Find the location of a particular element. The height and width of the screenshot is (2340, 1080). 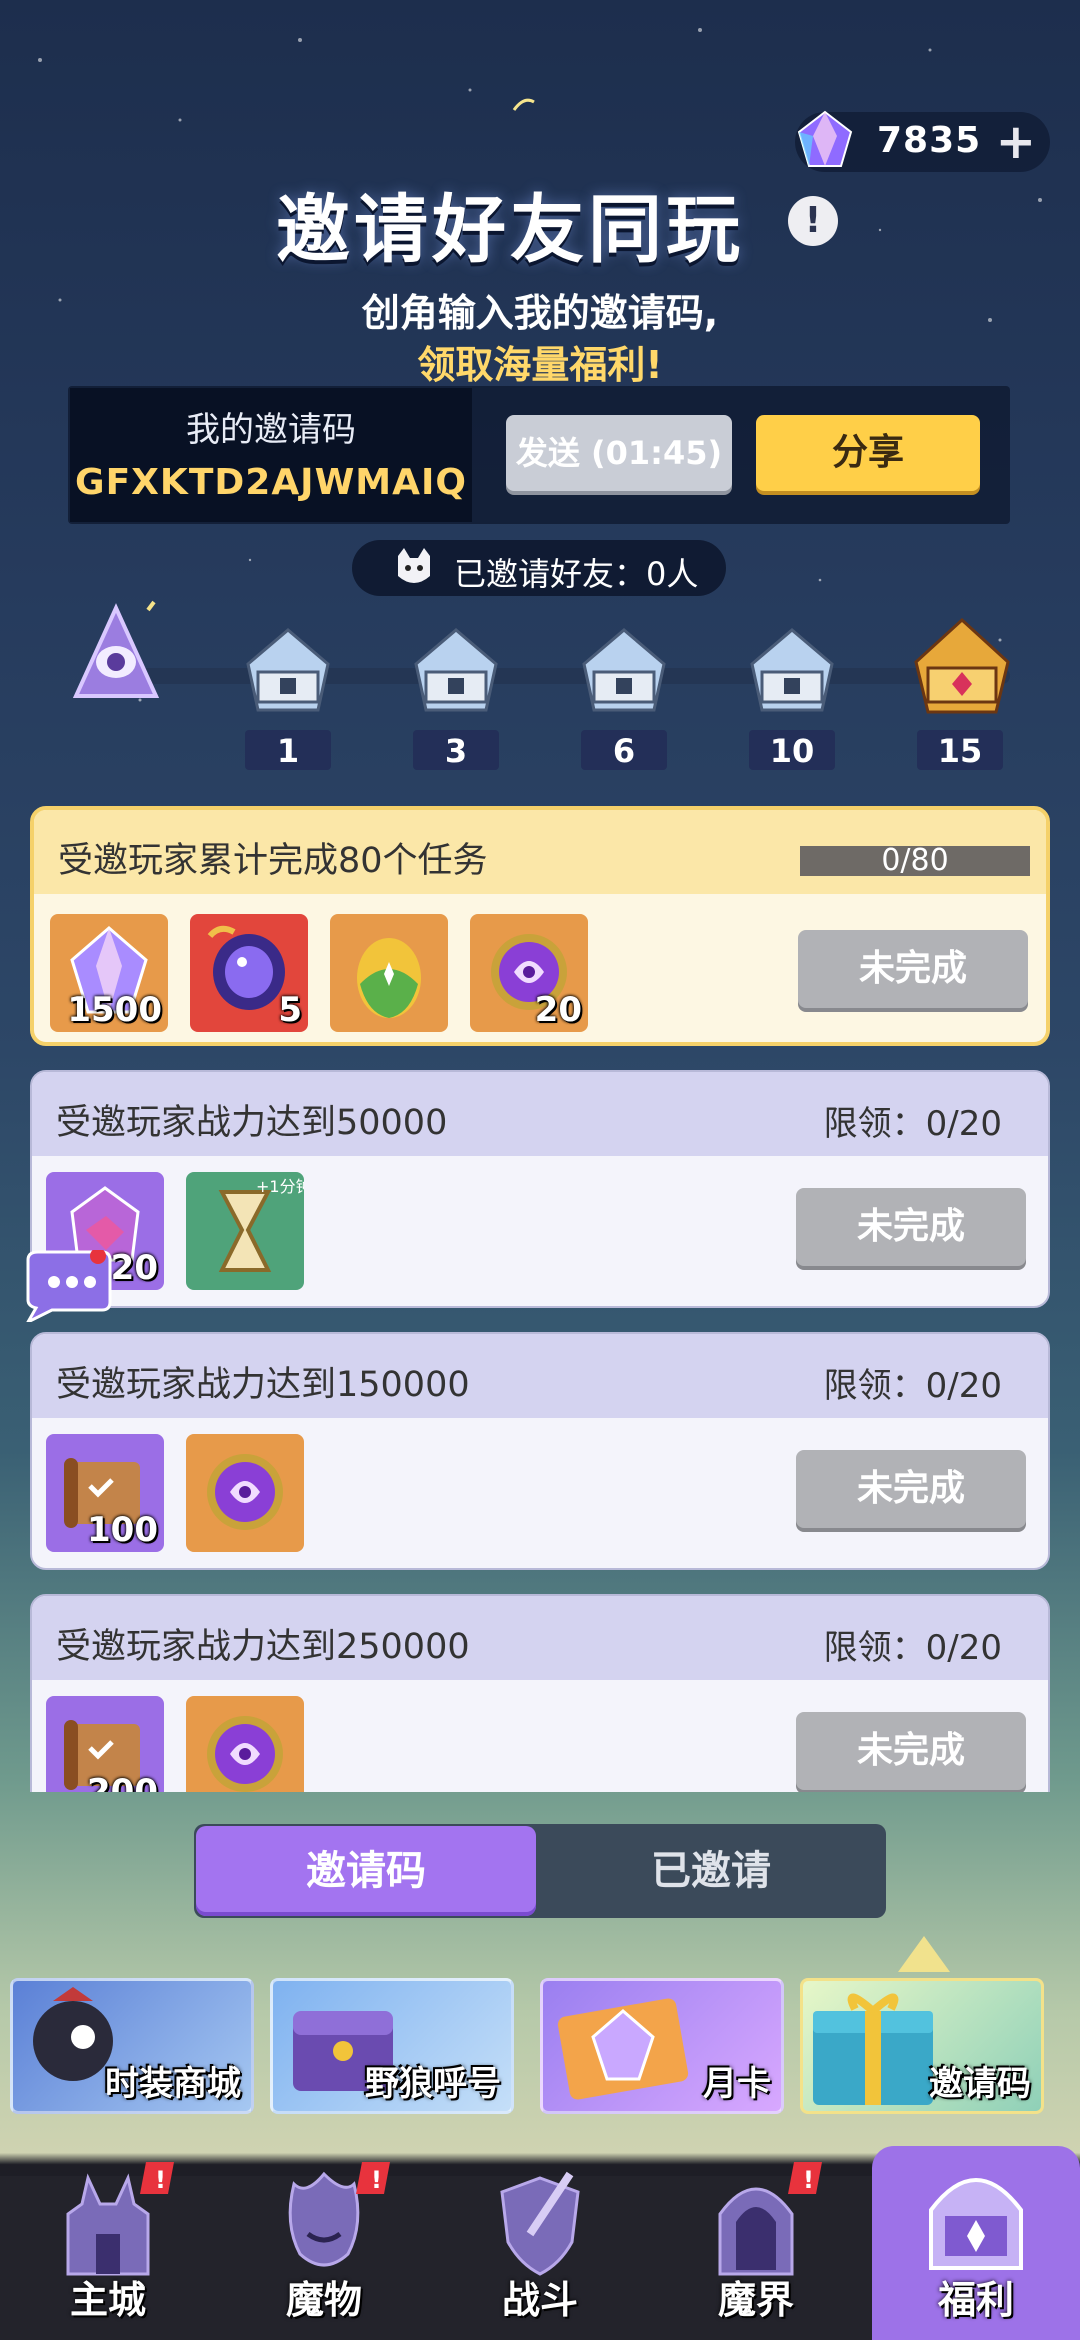

task-card: 受邀玩家战力达到250000 限领：0/20 200 未完成 is located at coordinates (540, 1693).